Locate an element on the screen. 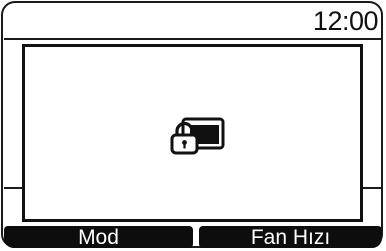  header-divider is located at coordinates (193, 39).